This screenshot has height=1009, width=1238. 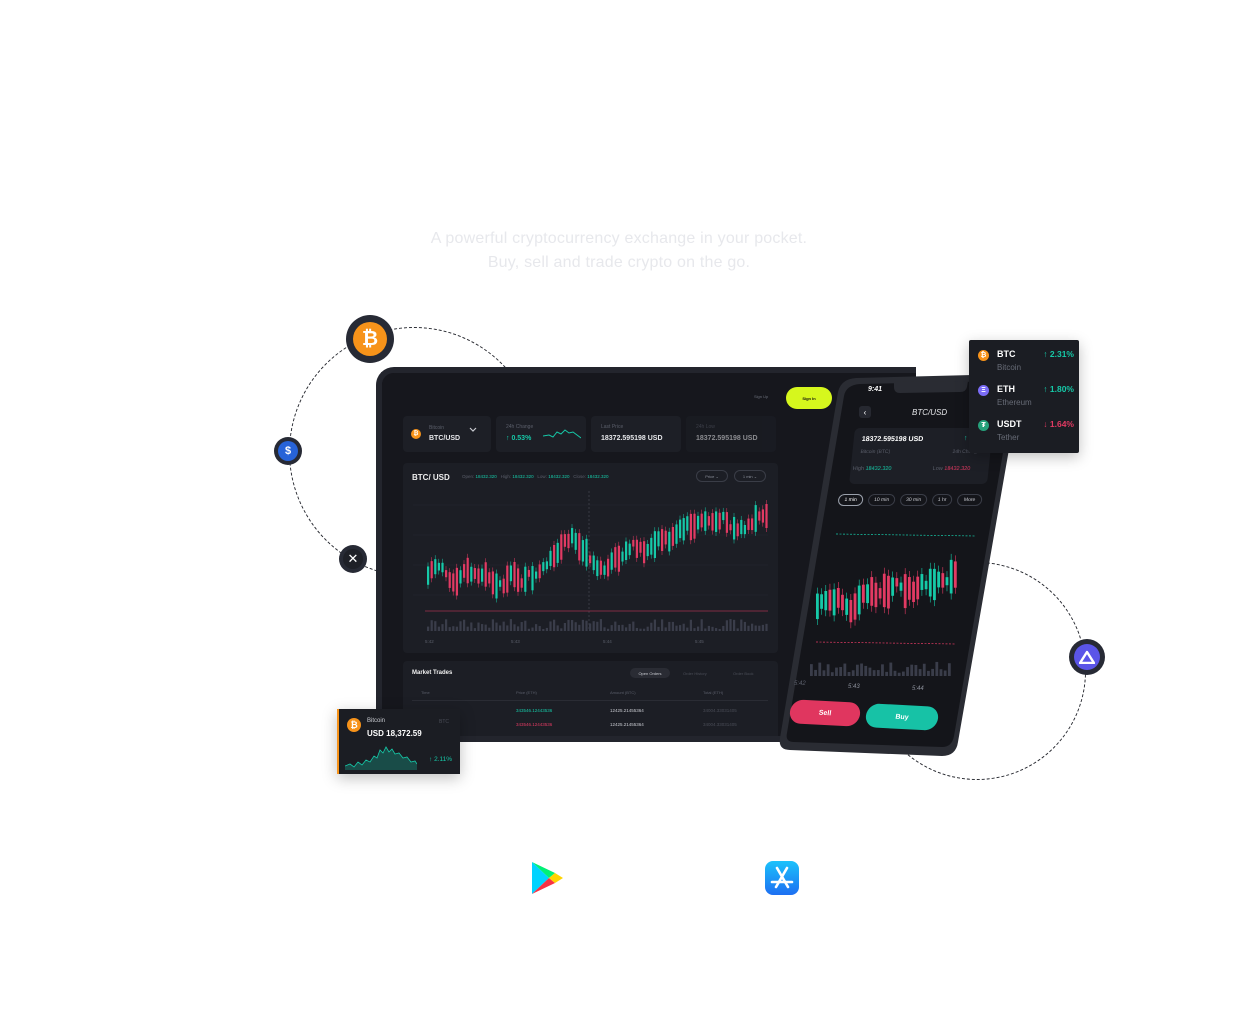 I want to click on buy-button: Buy, so click(x=902, y=717).